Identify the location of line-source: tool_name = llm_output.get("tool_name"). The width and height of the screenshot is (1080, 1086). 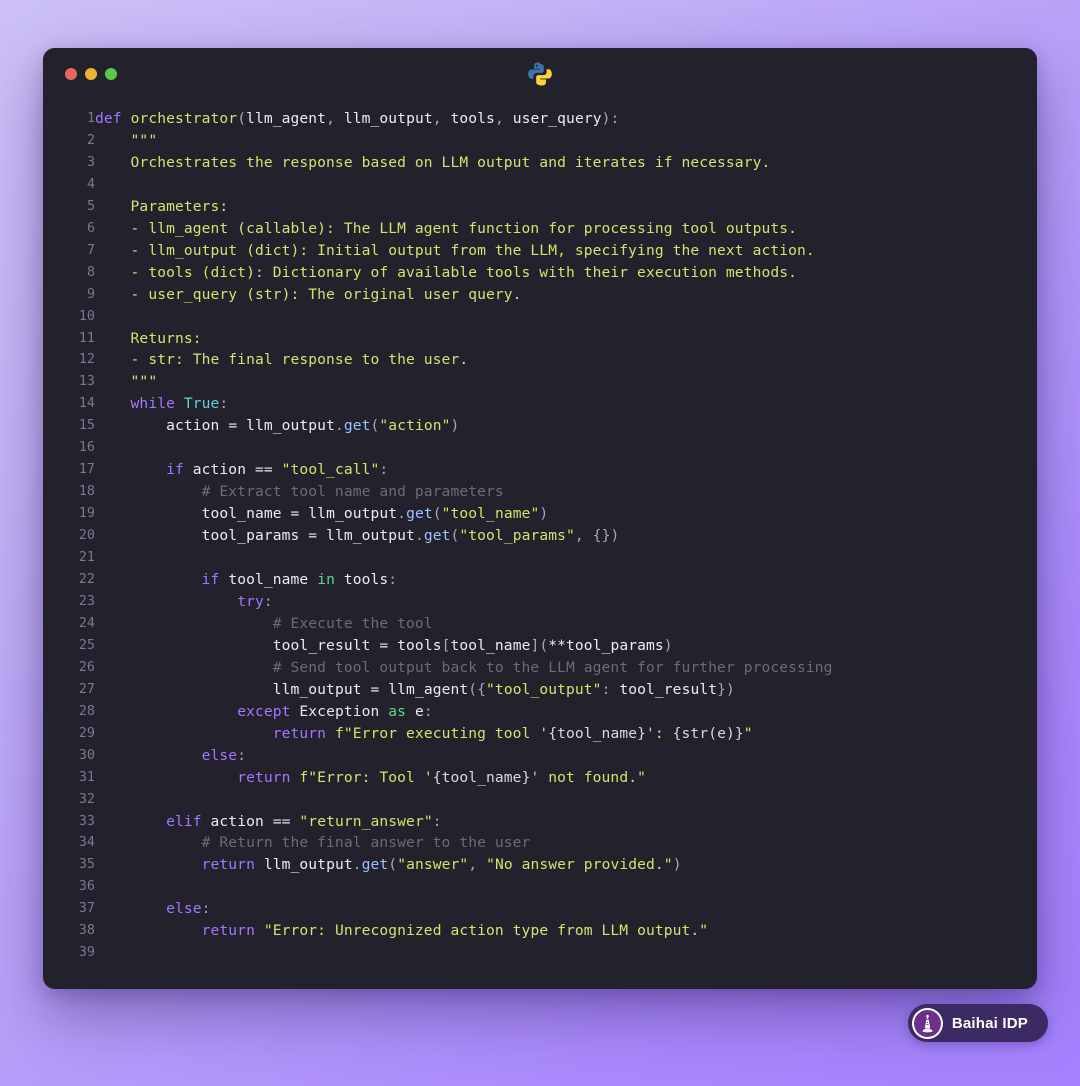
(566, 514).